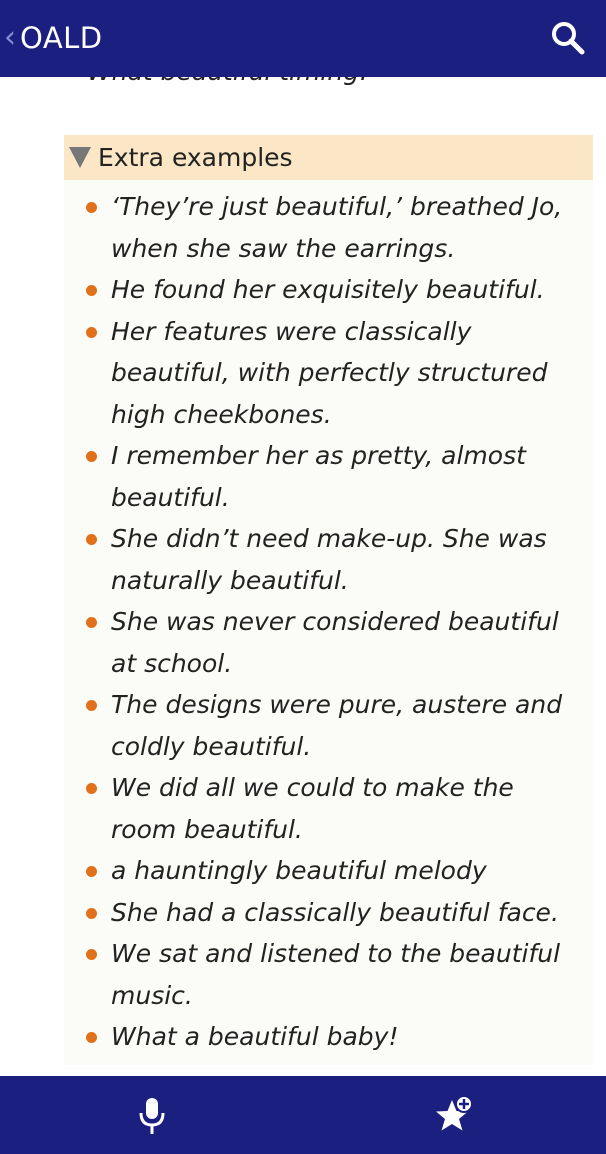  I want to click on example-text: a hauntingly beautiful melody, so click(299, 870).